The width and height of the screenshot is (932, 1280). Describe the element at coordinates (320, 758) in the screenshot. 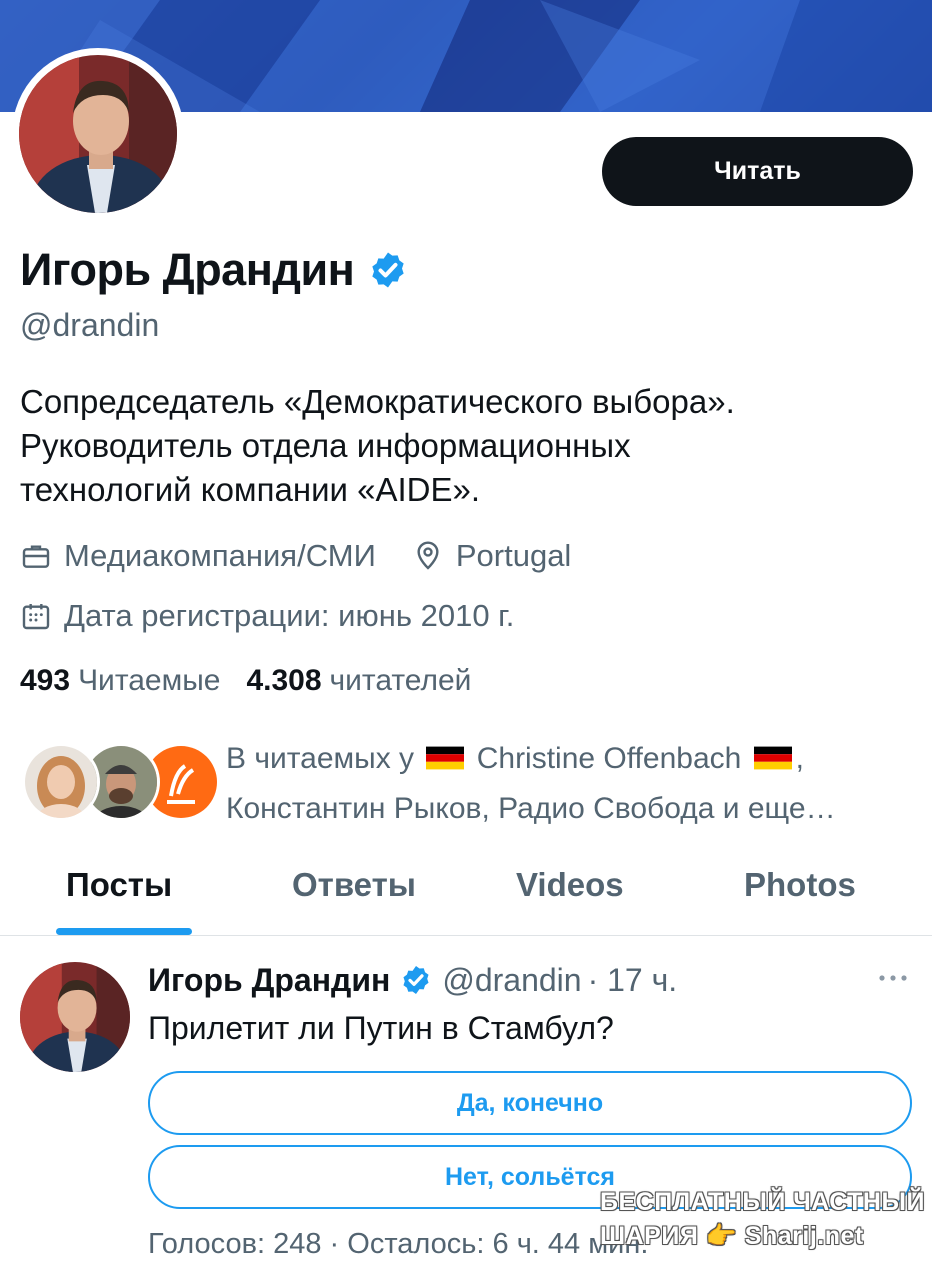

I see `followed-by-prefix: В читаемых у` at that location.